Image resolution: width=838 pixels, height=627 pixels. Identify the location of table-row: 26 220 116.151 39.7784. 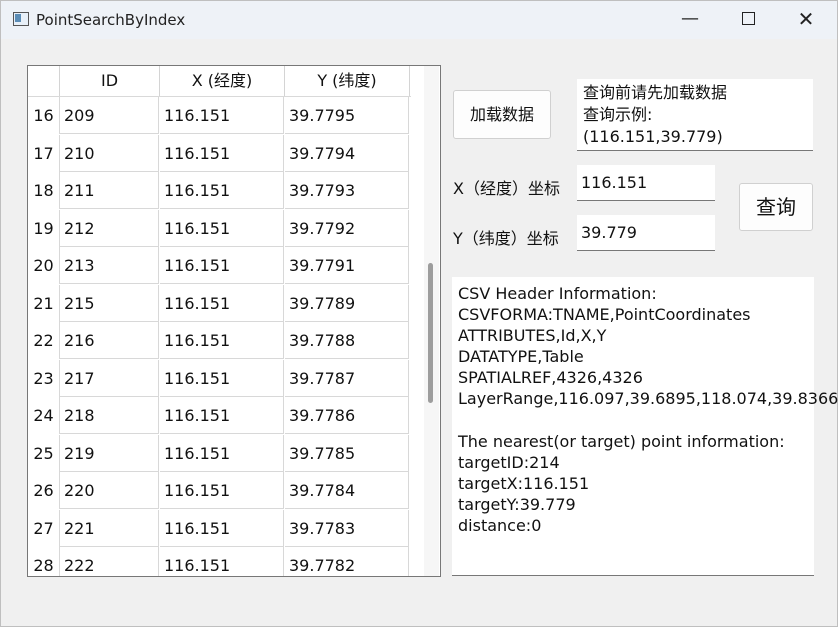
(219, 491).